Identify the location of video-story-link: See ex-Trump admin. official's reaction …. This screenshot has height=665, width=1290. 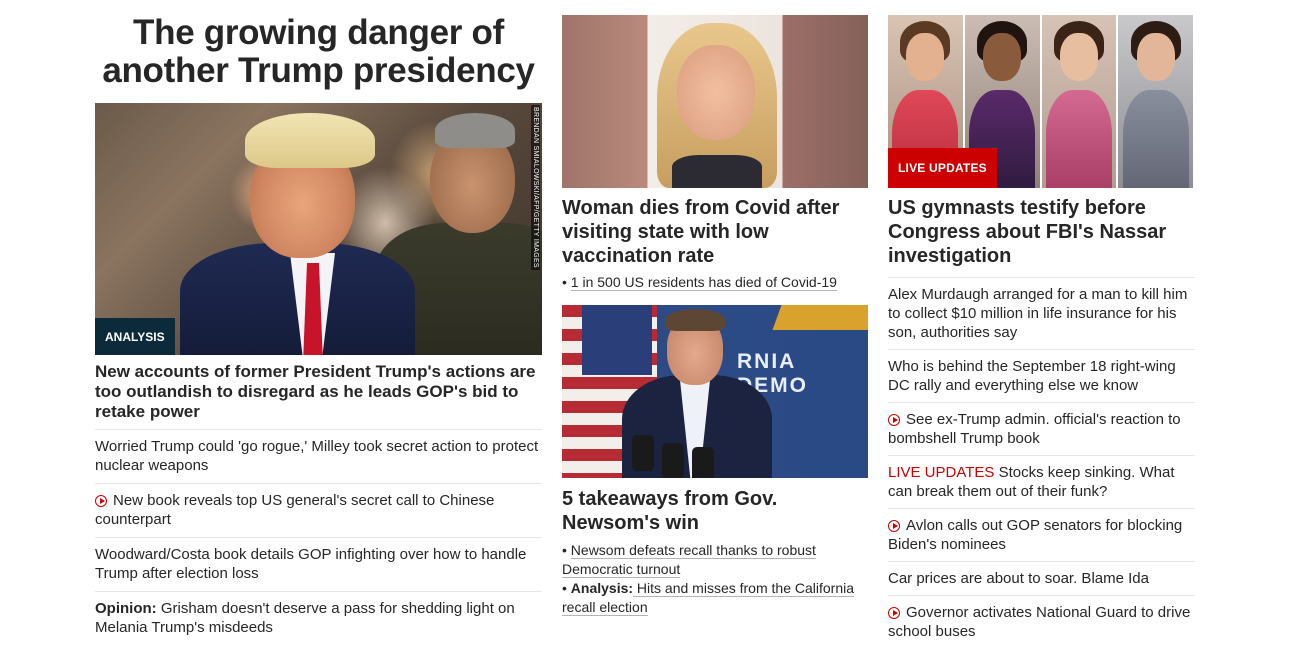
(1034, 429).